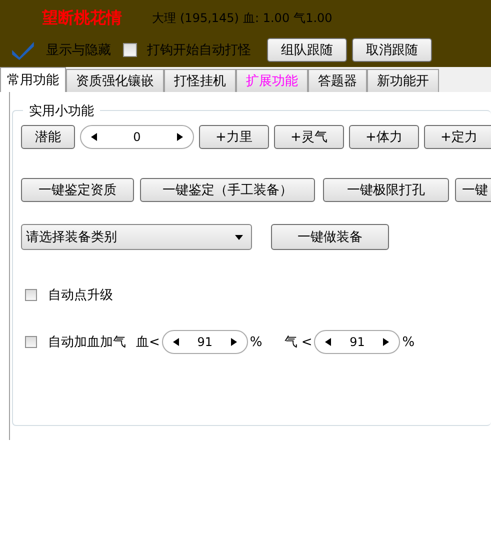  I want to click on follow-button: 取消跟随, so click(392, 50).